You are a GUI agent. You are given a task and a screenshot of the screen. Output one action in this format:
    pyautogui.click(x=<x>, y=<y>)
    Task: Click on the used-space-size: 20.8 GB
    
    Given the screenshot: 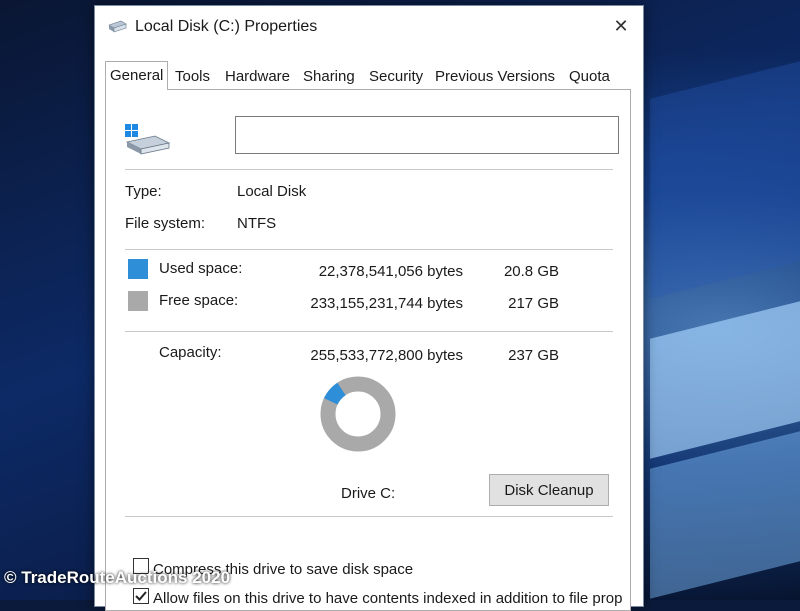 What is the action you would take?
    pyautogui.click(x=531, y=271)
    